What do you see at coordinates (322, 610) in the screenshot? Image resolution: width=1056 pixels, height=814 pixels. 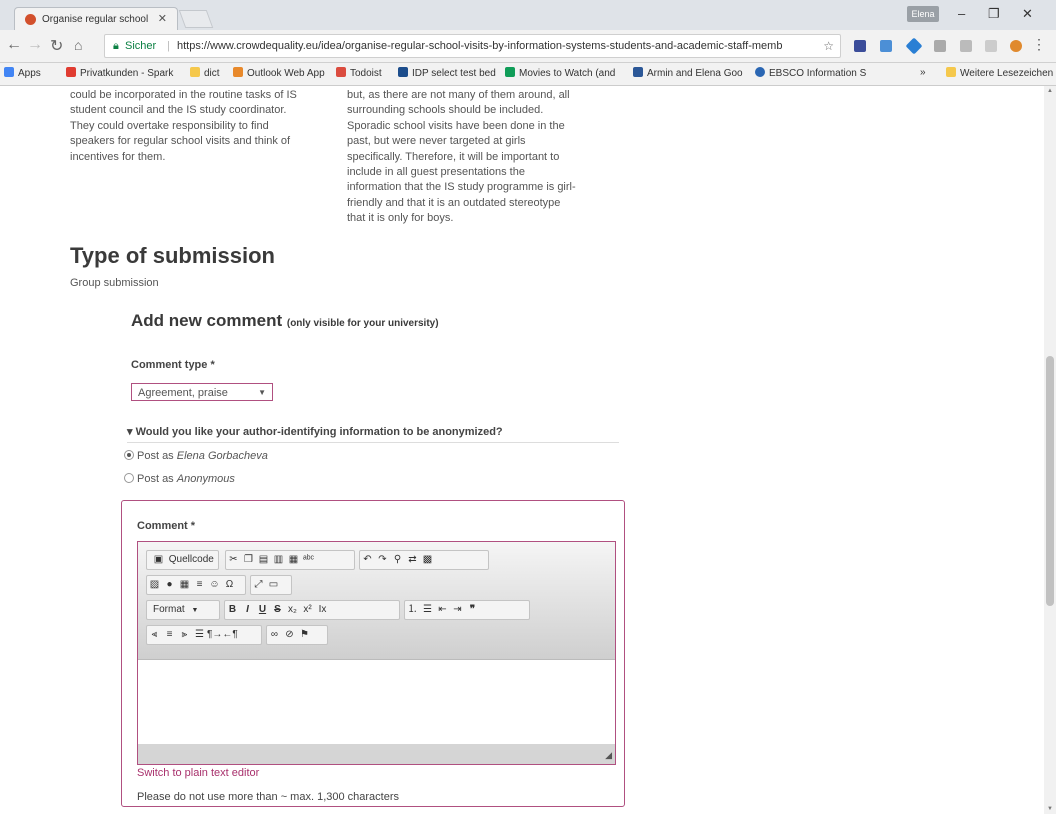 I see `remove-format-icon: Ix` at bounding box center [322, 610].